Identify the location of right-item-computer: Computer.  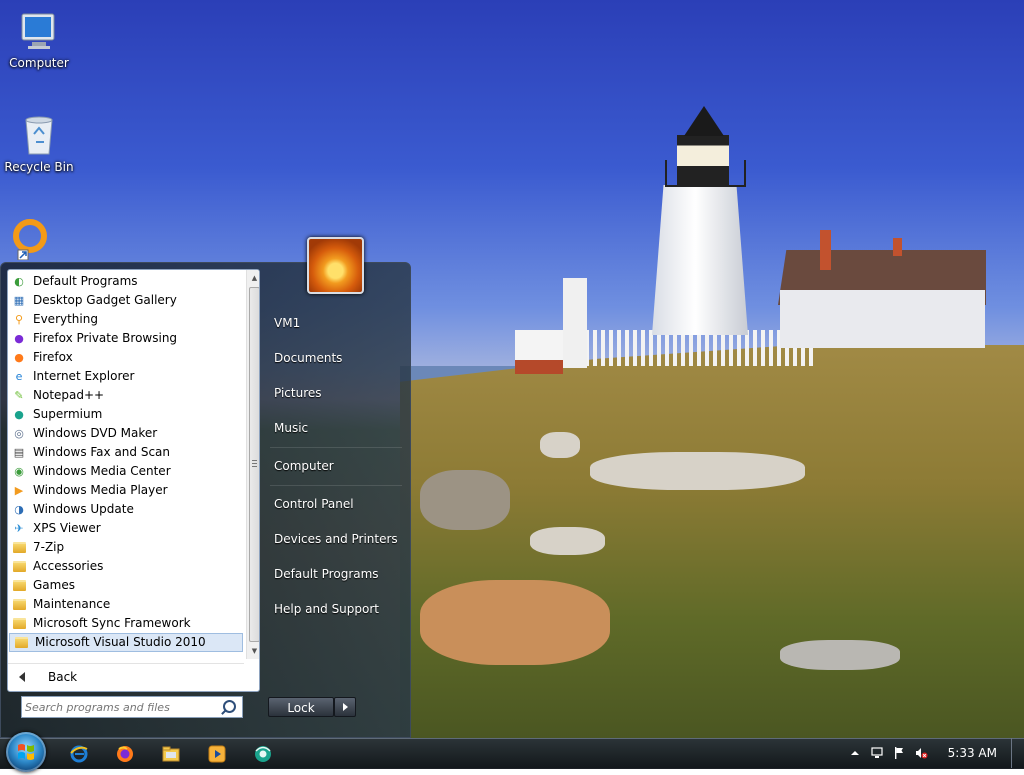
(304, 466).